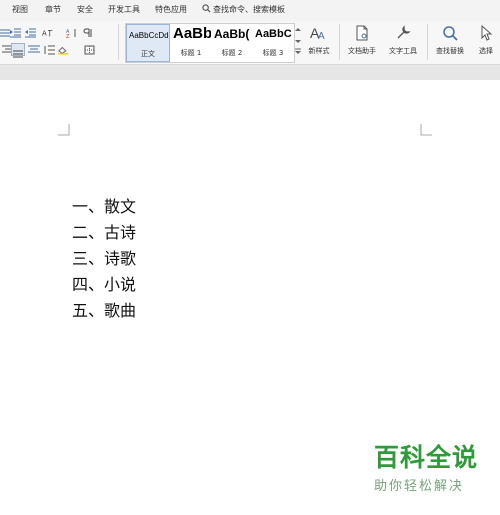 The image size is (500, 515). I want to click on tab-security: 安全, so click(85, 10).